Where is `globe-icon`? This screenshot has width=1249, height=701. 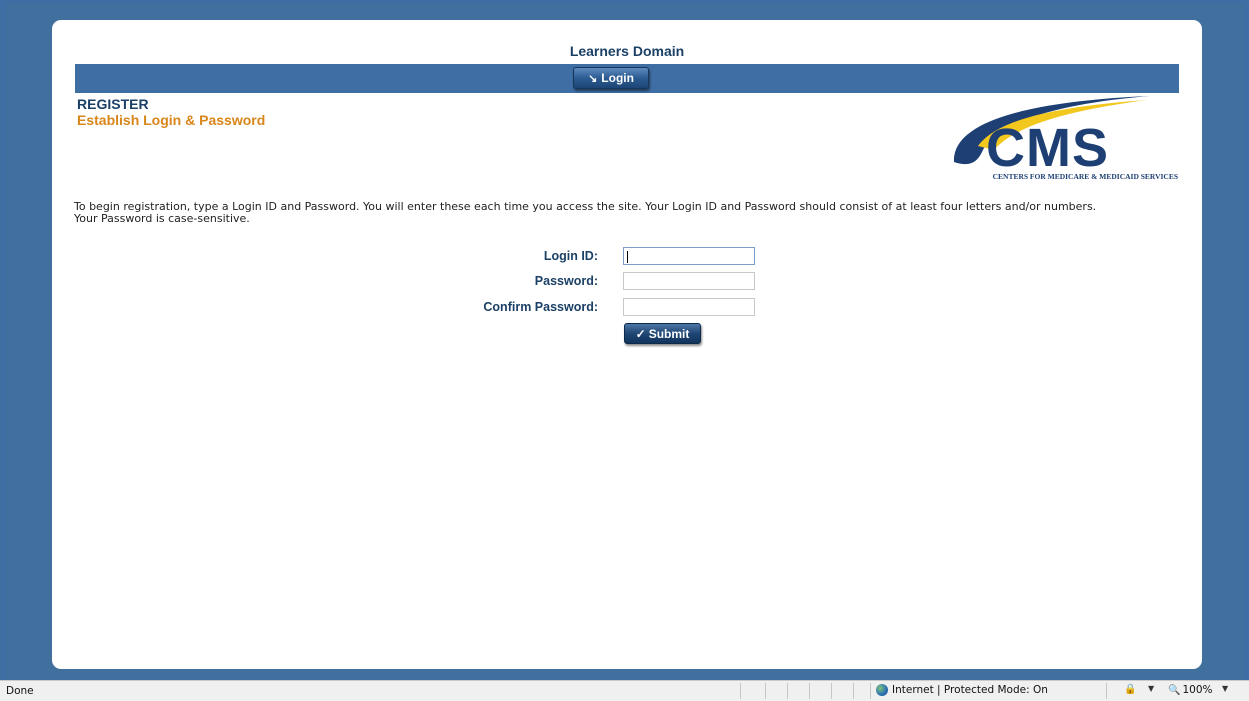 globe-icon is located at coordinates (882, 690).